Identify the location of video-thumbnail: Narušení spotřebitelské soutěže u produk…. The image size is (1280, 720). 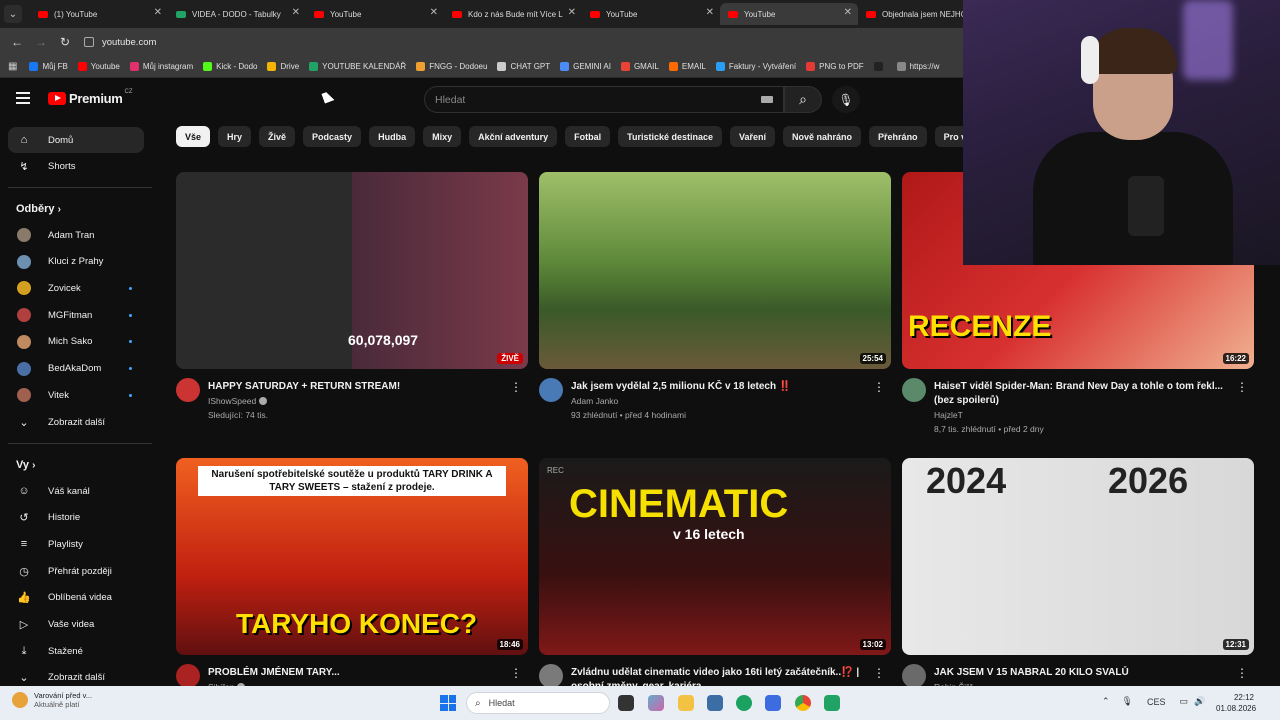
(352, 556).